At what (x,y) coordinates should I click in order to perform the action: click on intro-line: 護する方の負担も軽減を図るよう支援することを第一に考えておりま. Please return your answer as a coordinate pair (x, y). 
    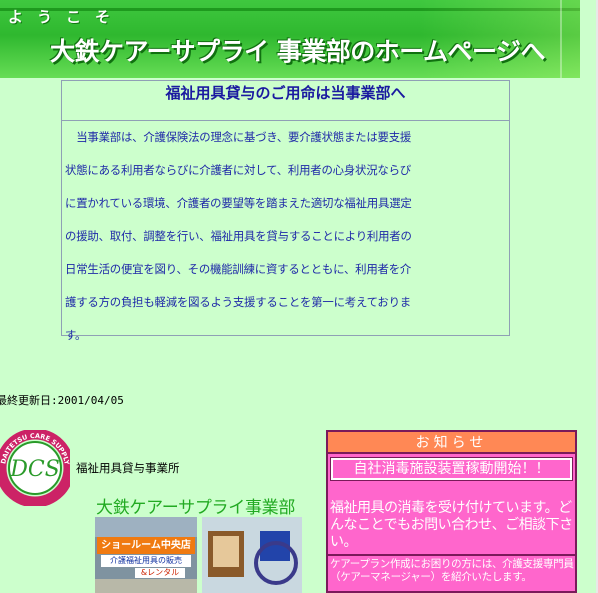
    Looking at the image, I should click on (238, 302).